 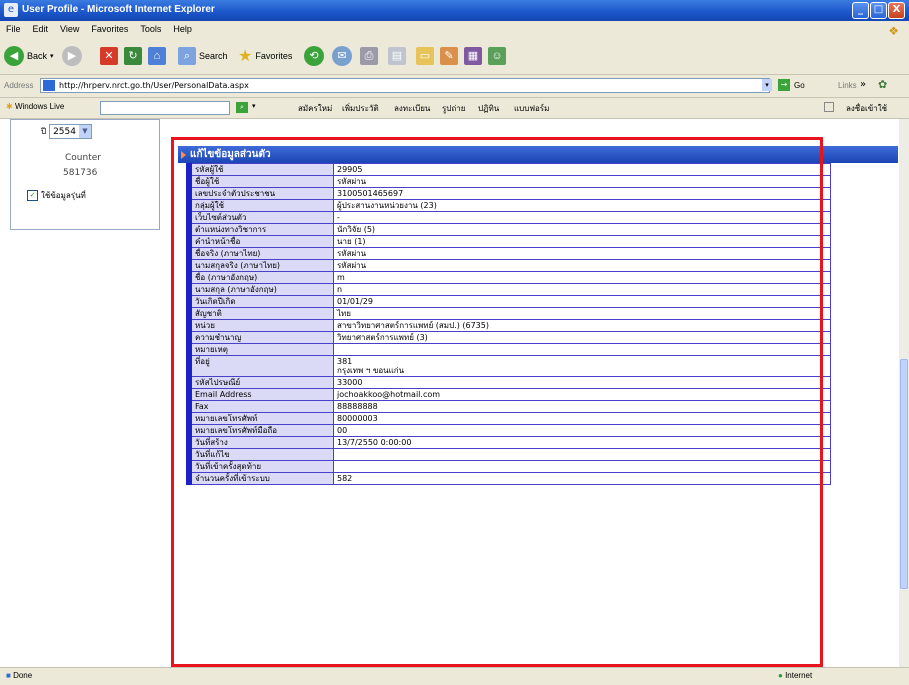 What do you see at coordinates (799, 85) in the screenshot?
I see `go-button: Go` at bounding box center [799, 85].